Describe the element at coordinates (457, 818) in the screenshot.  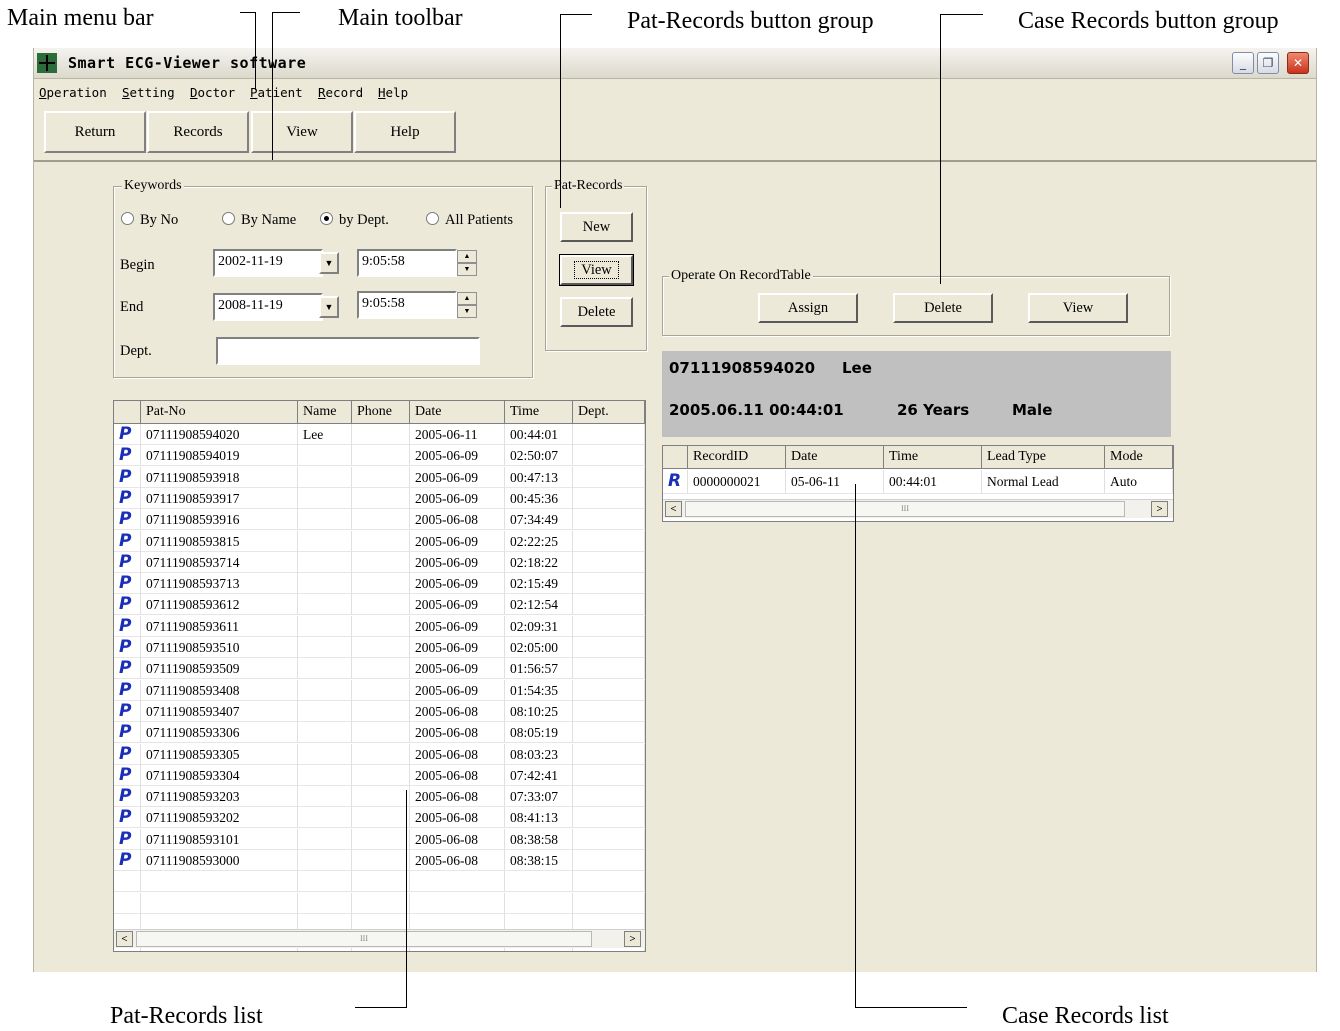
I see `pat-cell-date: 2005-06-08` at that location.